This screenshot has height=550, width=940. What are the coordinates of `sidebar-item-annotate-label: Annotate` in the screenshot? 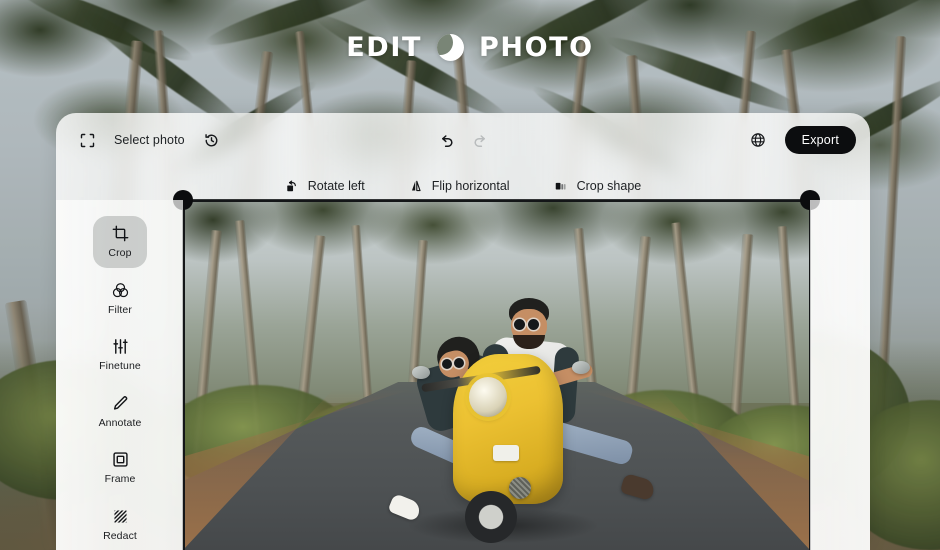 It's located at (120, 422).